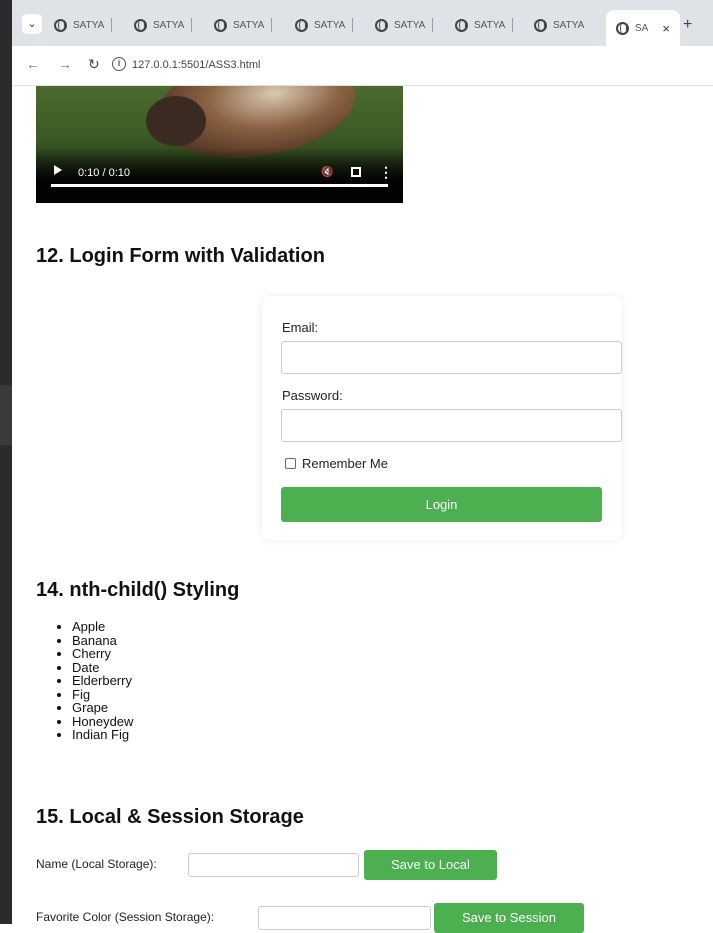  What do you see at coordinates (58, 170) in the screenshot?
I see `play-icon` at bounding box center [58, 170].